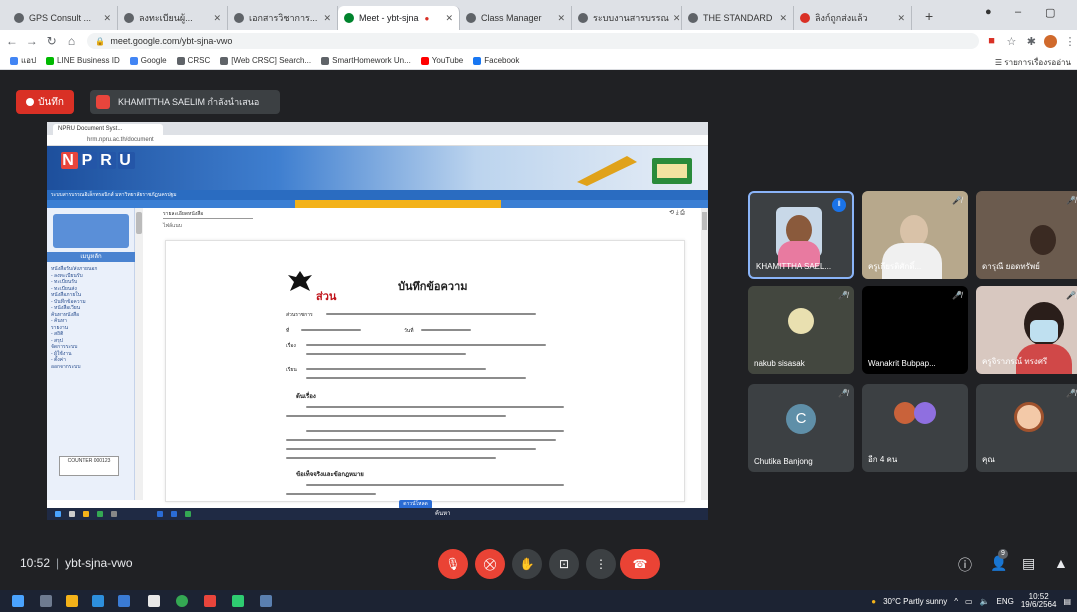 The image size is (1077, 612). I want to click on home-icon: ⌂, so click(72, 41).